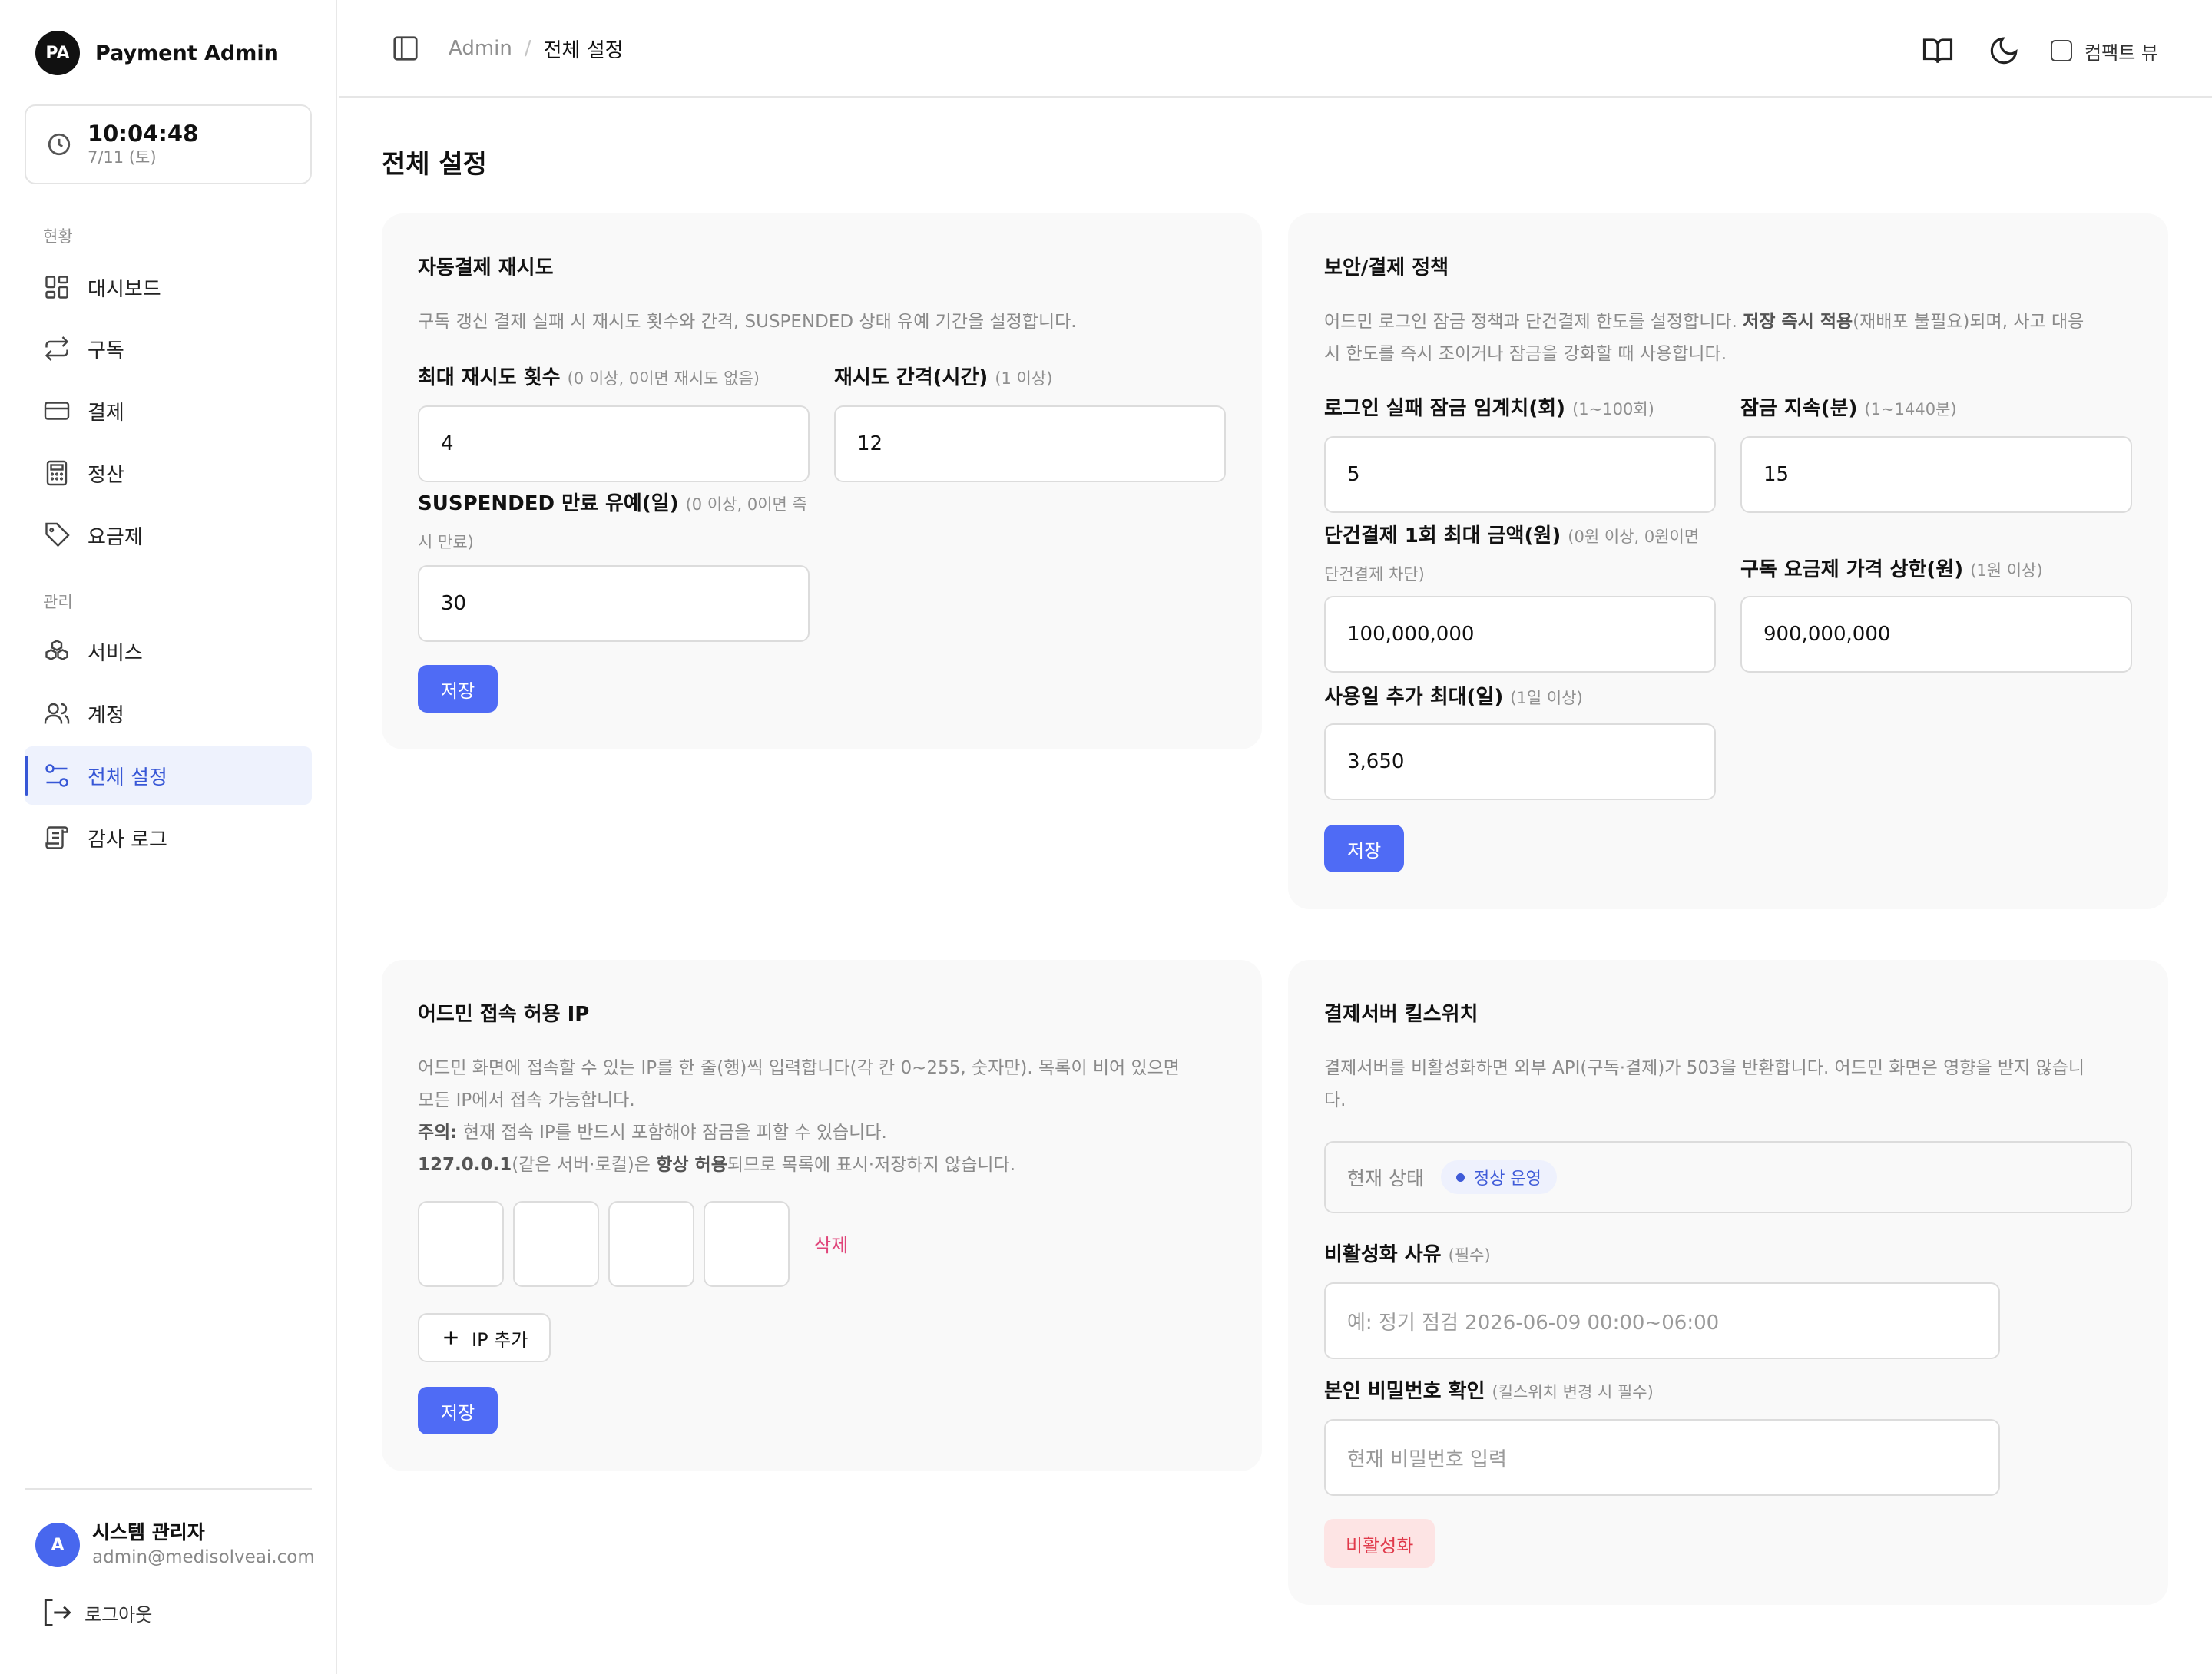 The height and width of the screenshot is (1674, 2212). Describe the element at coordinates (1030, 443) in the screenshot. I see `retry-interval-input: 12` at that location.